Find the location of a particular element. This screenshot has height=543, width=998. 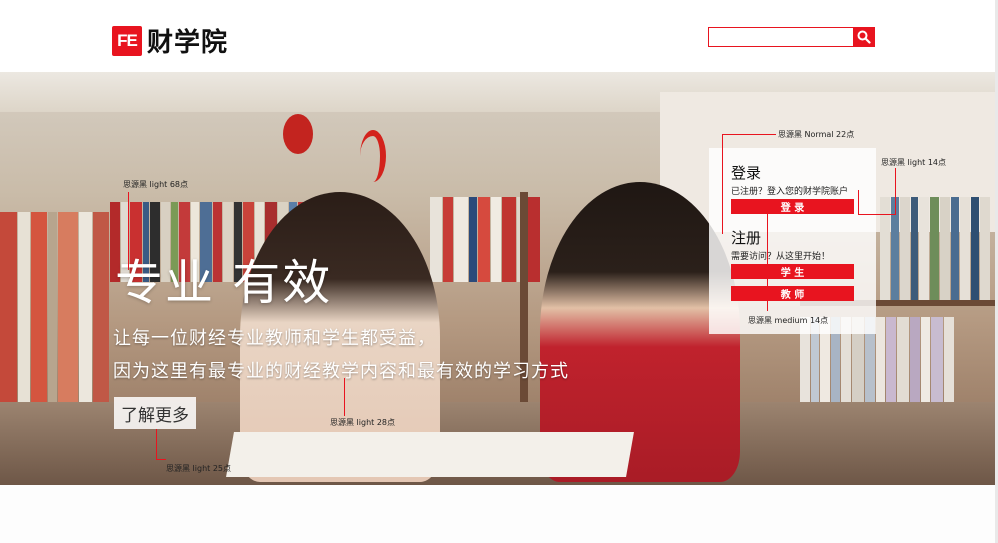

search-button is located at coordinates (864, 37).